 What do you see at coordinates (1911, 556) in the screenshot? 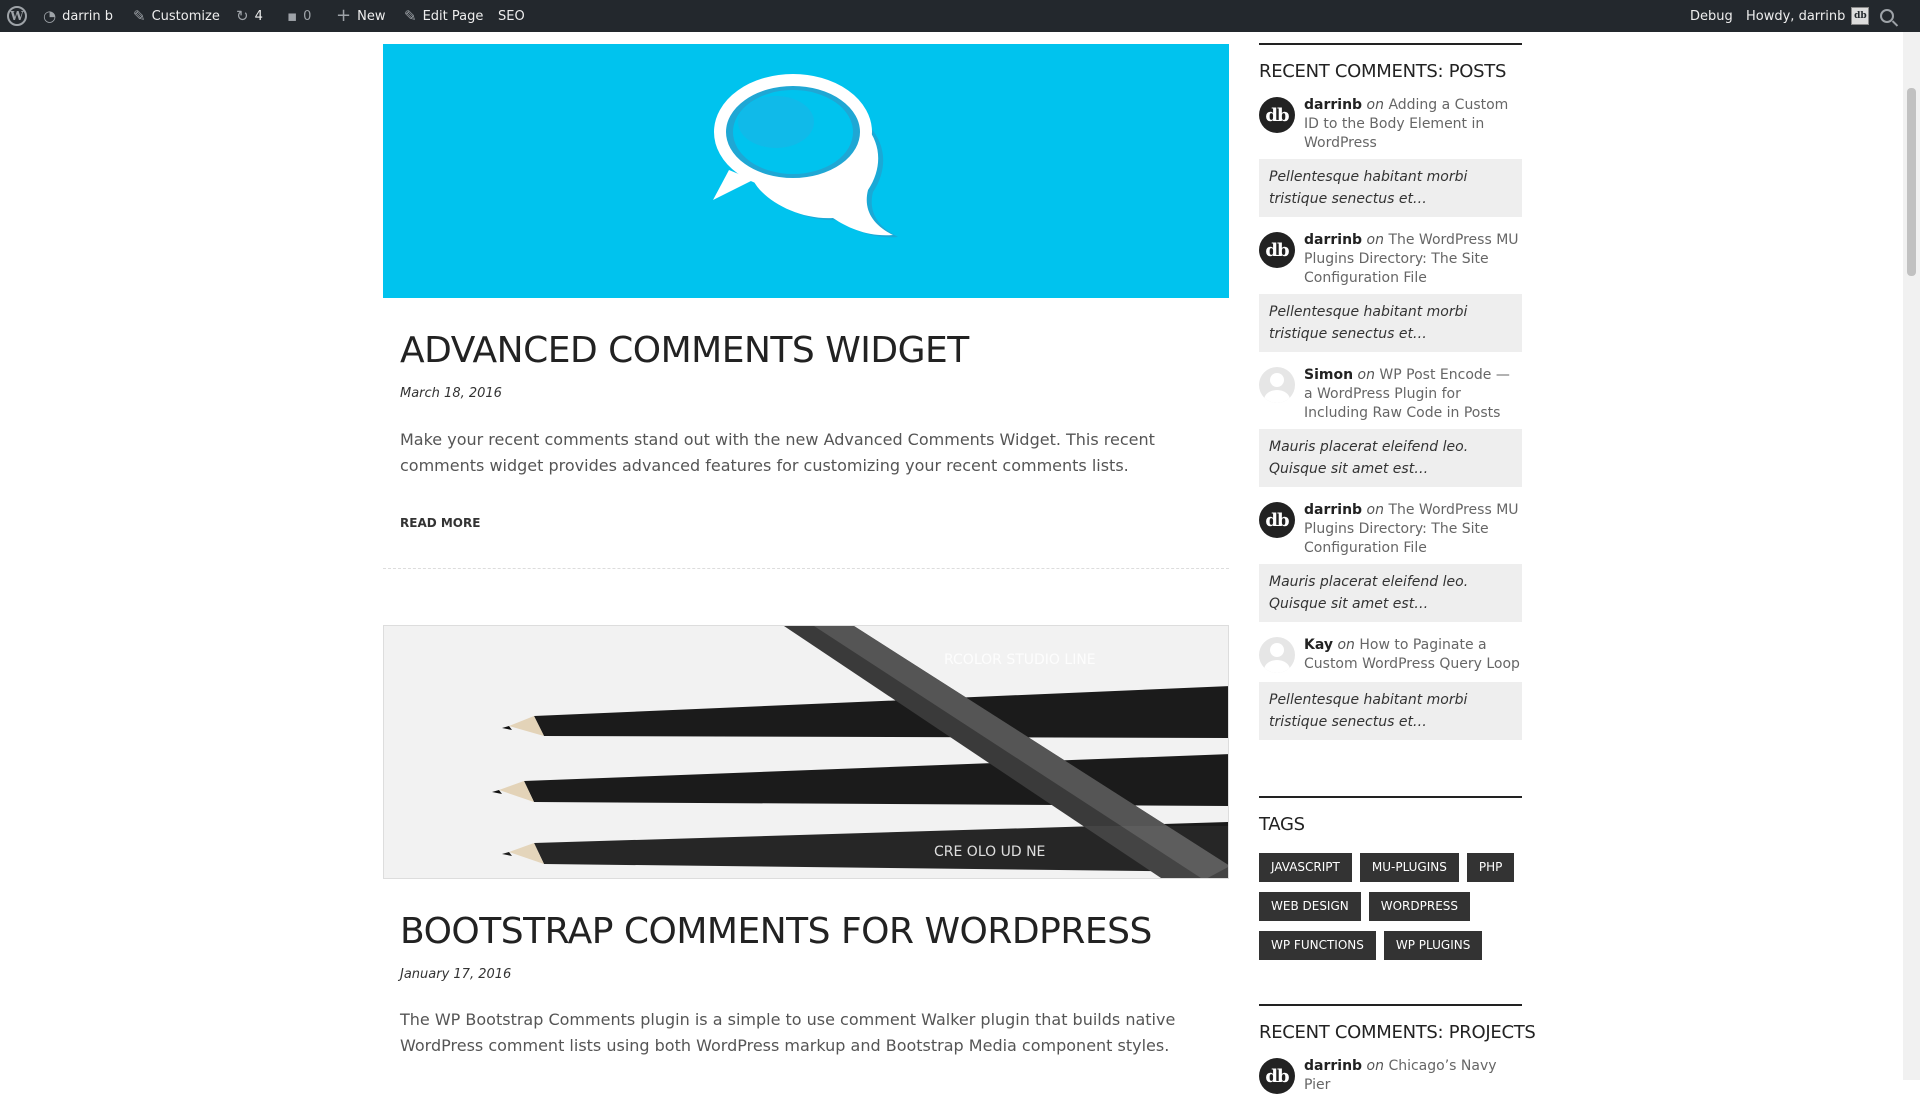
I see `page-scrollbar` at bounding box center [1911, 556].